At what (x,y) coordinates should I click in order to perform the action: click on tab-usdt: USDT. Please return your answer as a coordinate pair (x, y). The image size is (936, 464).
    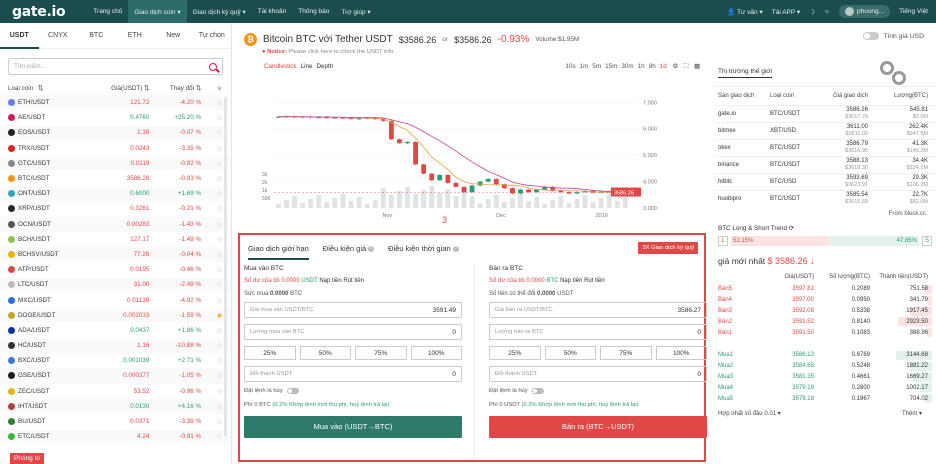
    Looking at the image, I should click on (19, 36).